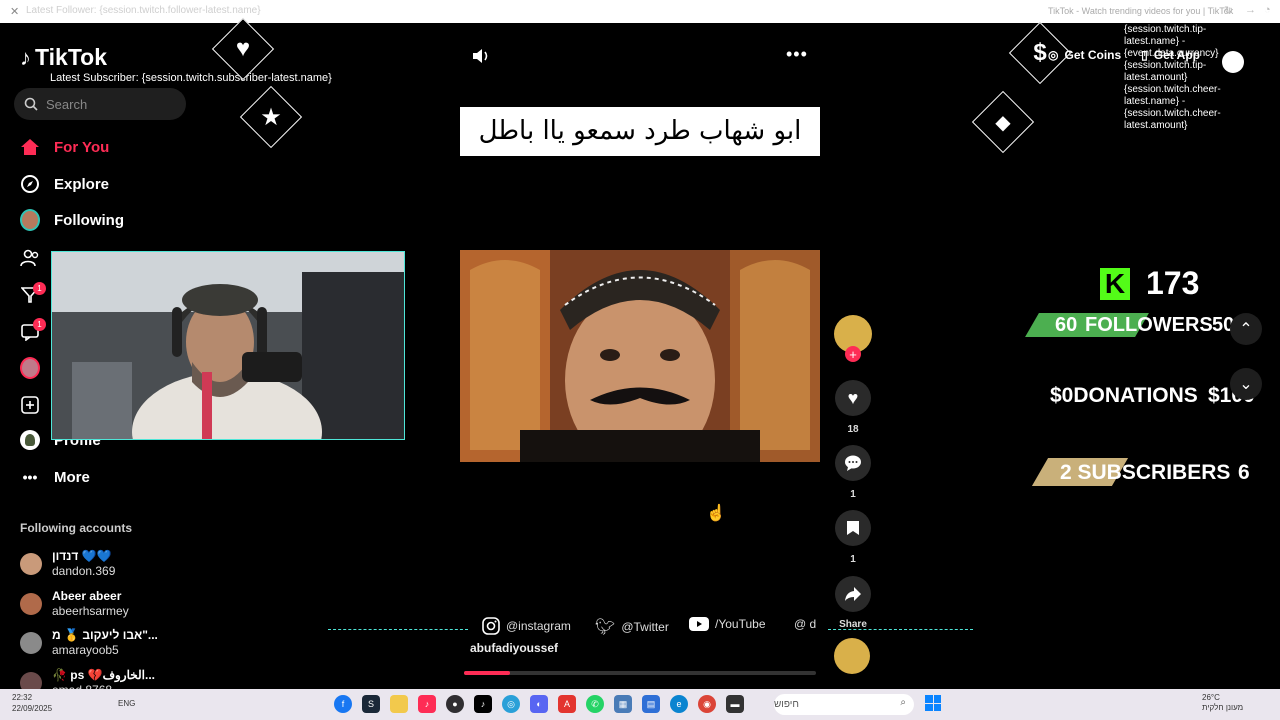 The image size is (1280, 720). I want to click on share-button, so click(853, 594).